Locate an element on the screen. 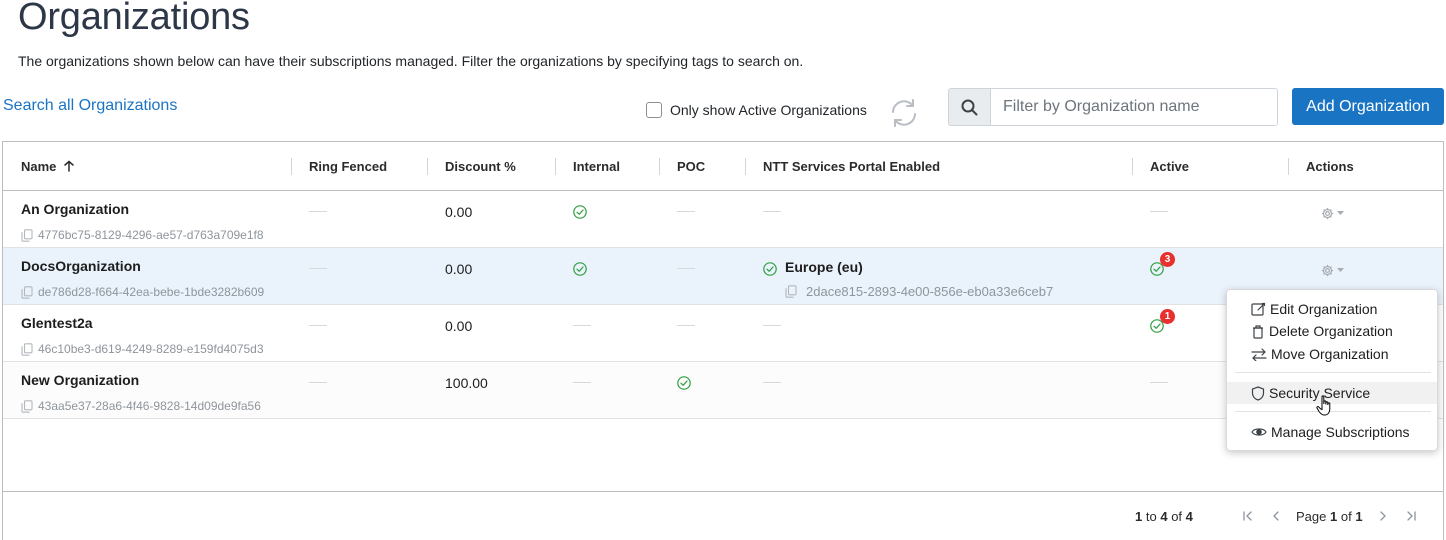 Image resolution: width=1446 pixels, height=540 pixels. organization-name: An Organization is located at coordinates (75, 209).